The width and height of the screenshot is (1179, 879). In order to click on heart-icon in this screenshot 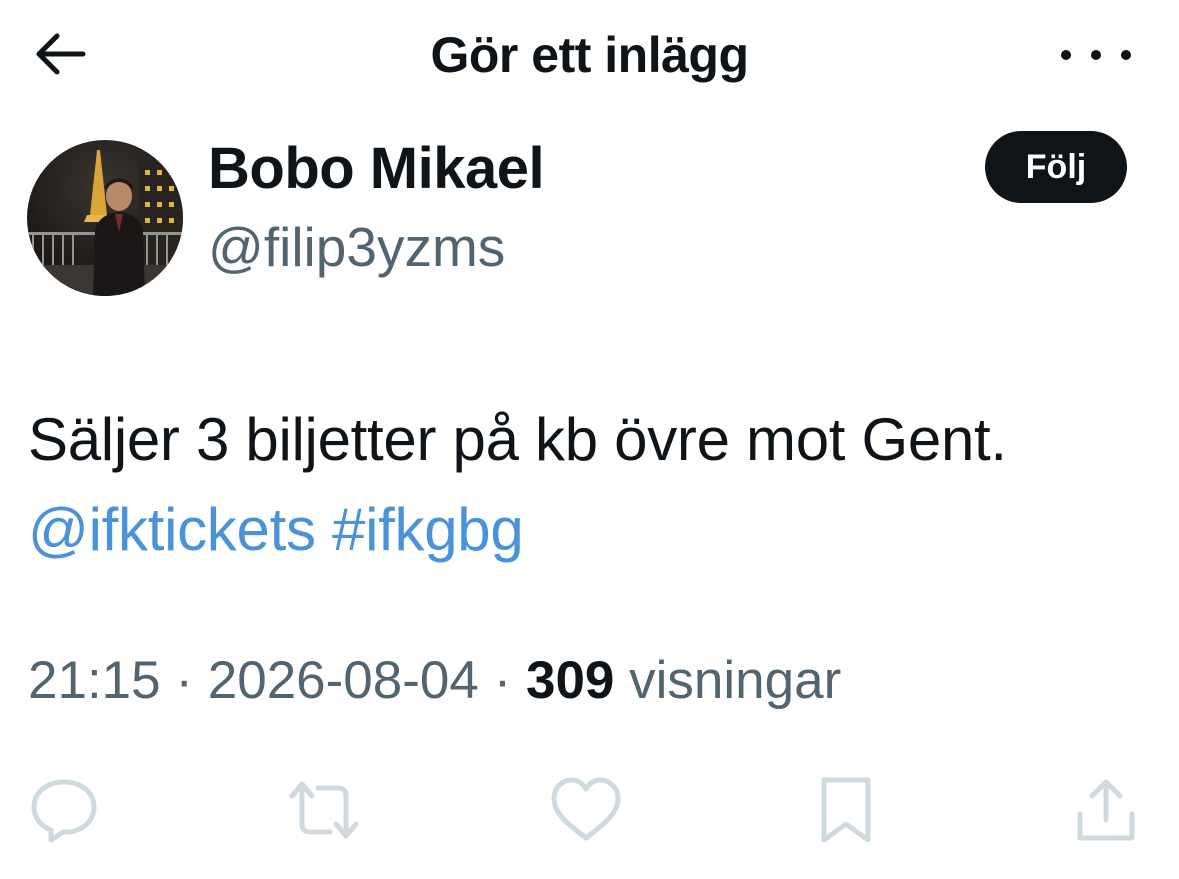, I will do `click(586, 809)`.